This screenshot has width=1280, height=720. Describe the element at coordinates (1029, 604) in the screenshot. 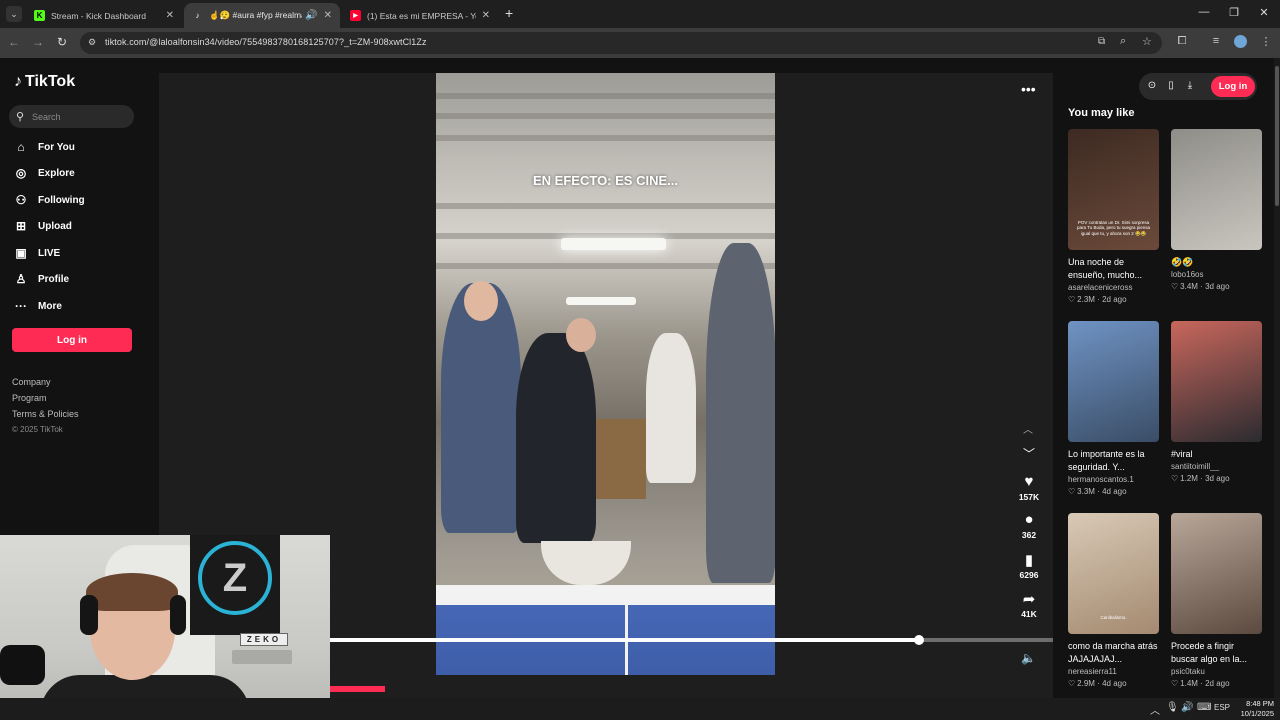

I see `share-button: ➦ 41K` at that location.